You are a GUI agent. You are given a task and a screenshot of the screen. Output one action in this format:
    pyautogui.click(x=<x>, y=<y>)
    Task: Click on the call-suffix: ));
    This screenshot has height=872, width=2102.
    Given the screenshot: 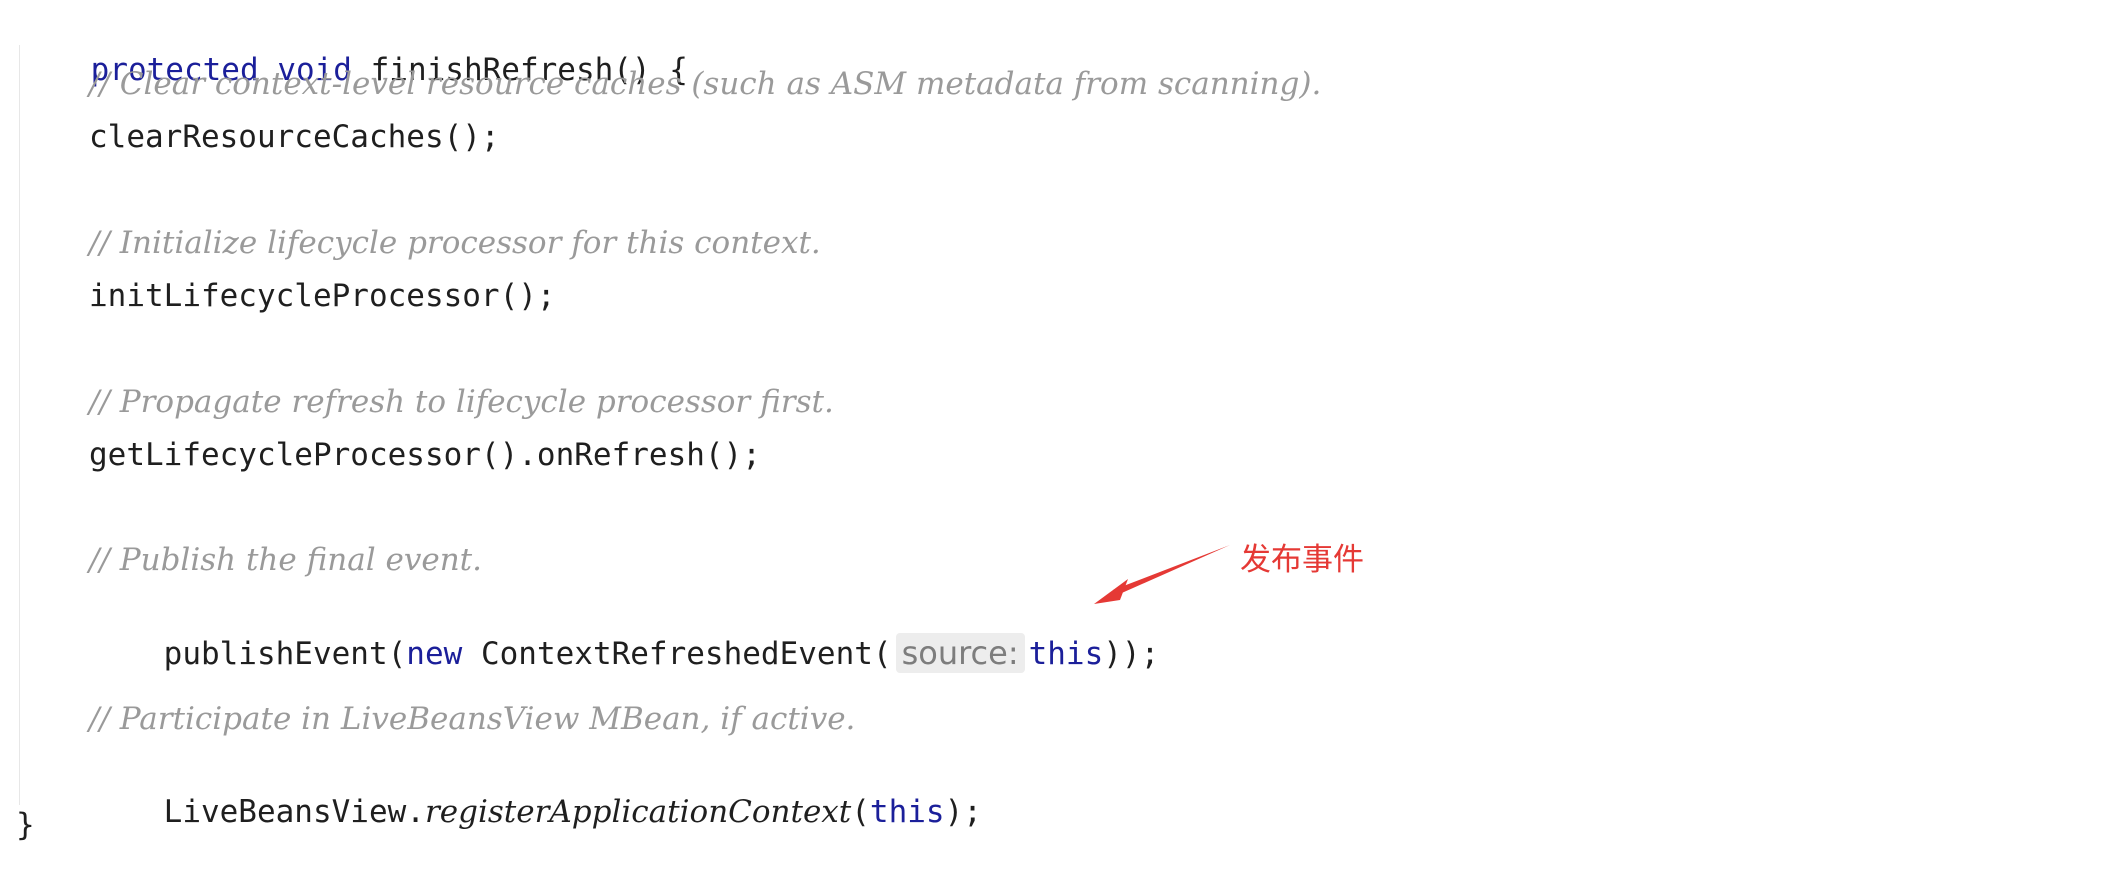 What is the action you would take?
    pyautogui.click(x=1131, y=654)
    